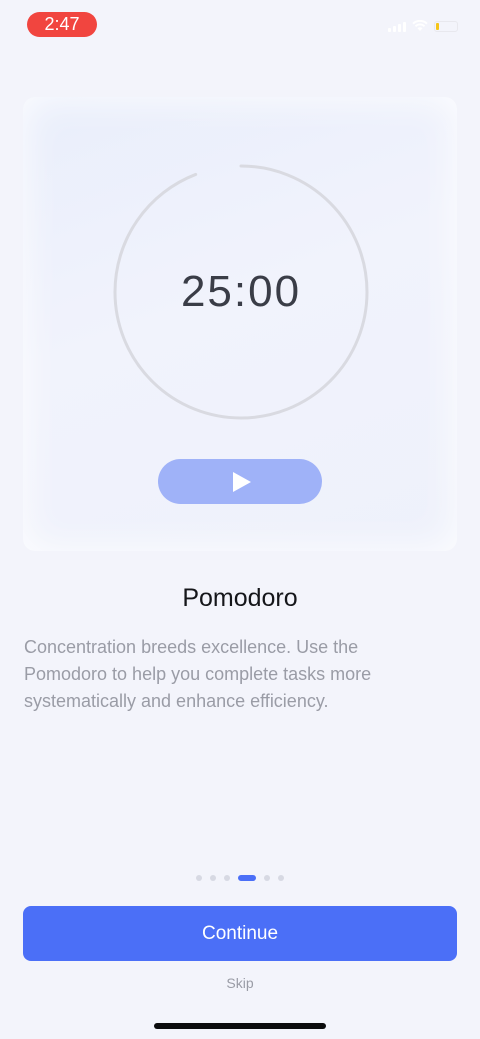 This screenshot has height=1039, width=480. Describe the element at coordinates (446, 26) in the screenshot. I see `battery-icon` at that location.